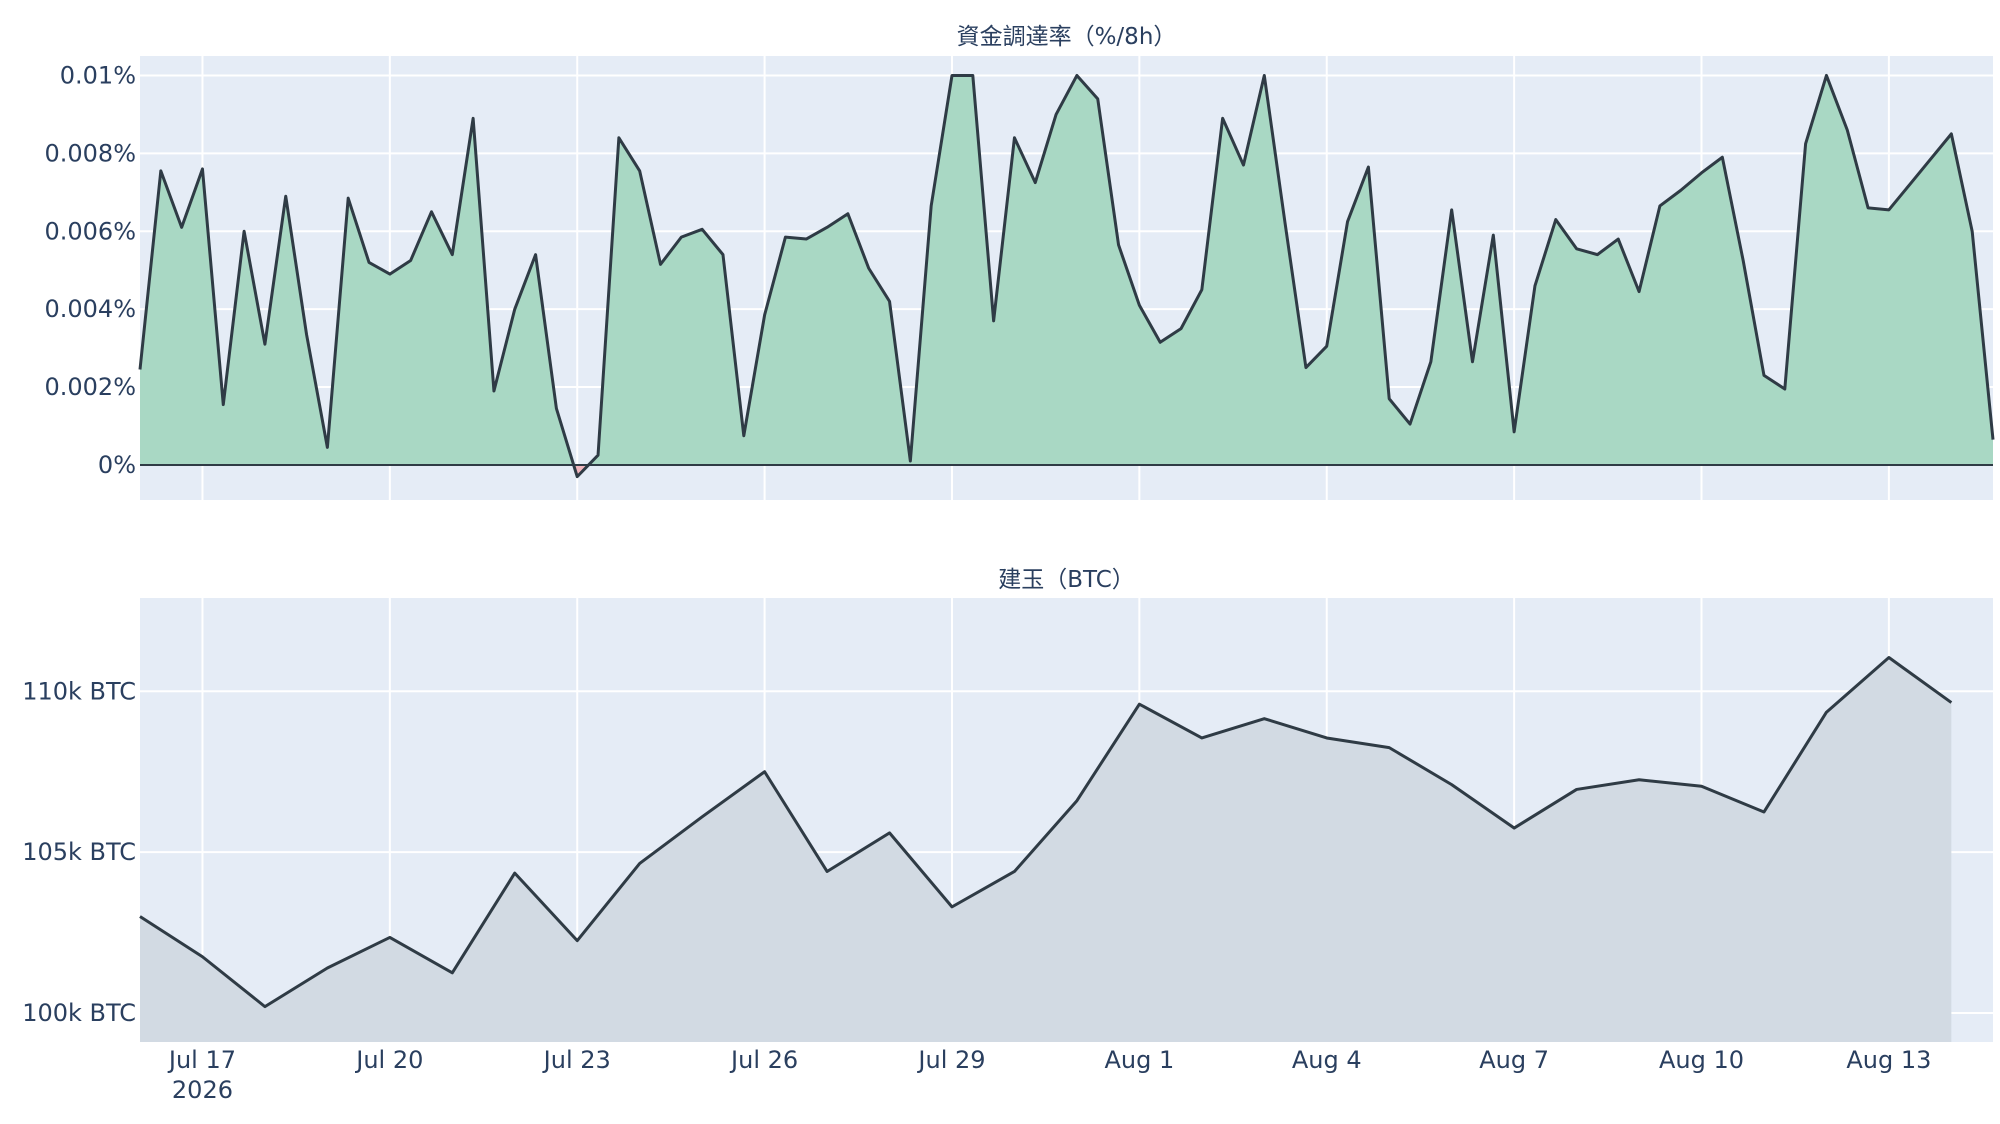 Image resolution: width=2000 pixels, height=1124 pixels. What do you see at coordinates (576, 1060) in the screenshot?
I see `x-tick-label: Jul 23` at bounding box center [576, 1060].